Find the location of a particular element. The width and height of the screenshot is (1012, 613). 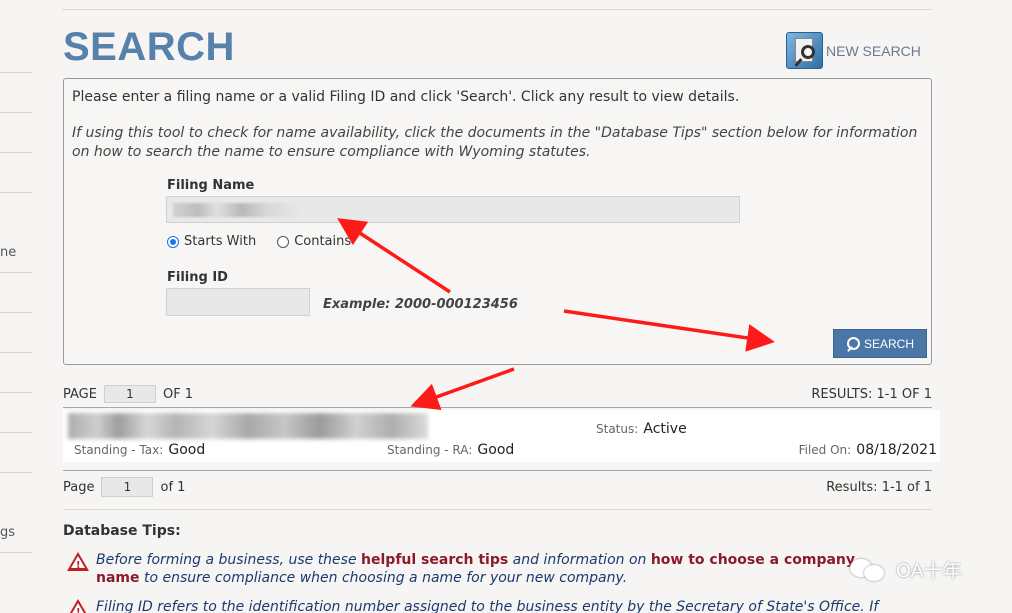

watermark: OA十年 is located at coordinates (906, 569).